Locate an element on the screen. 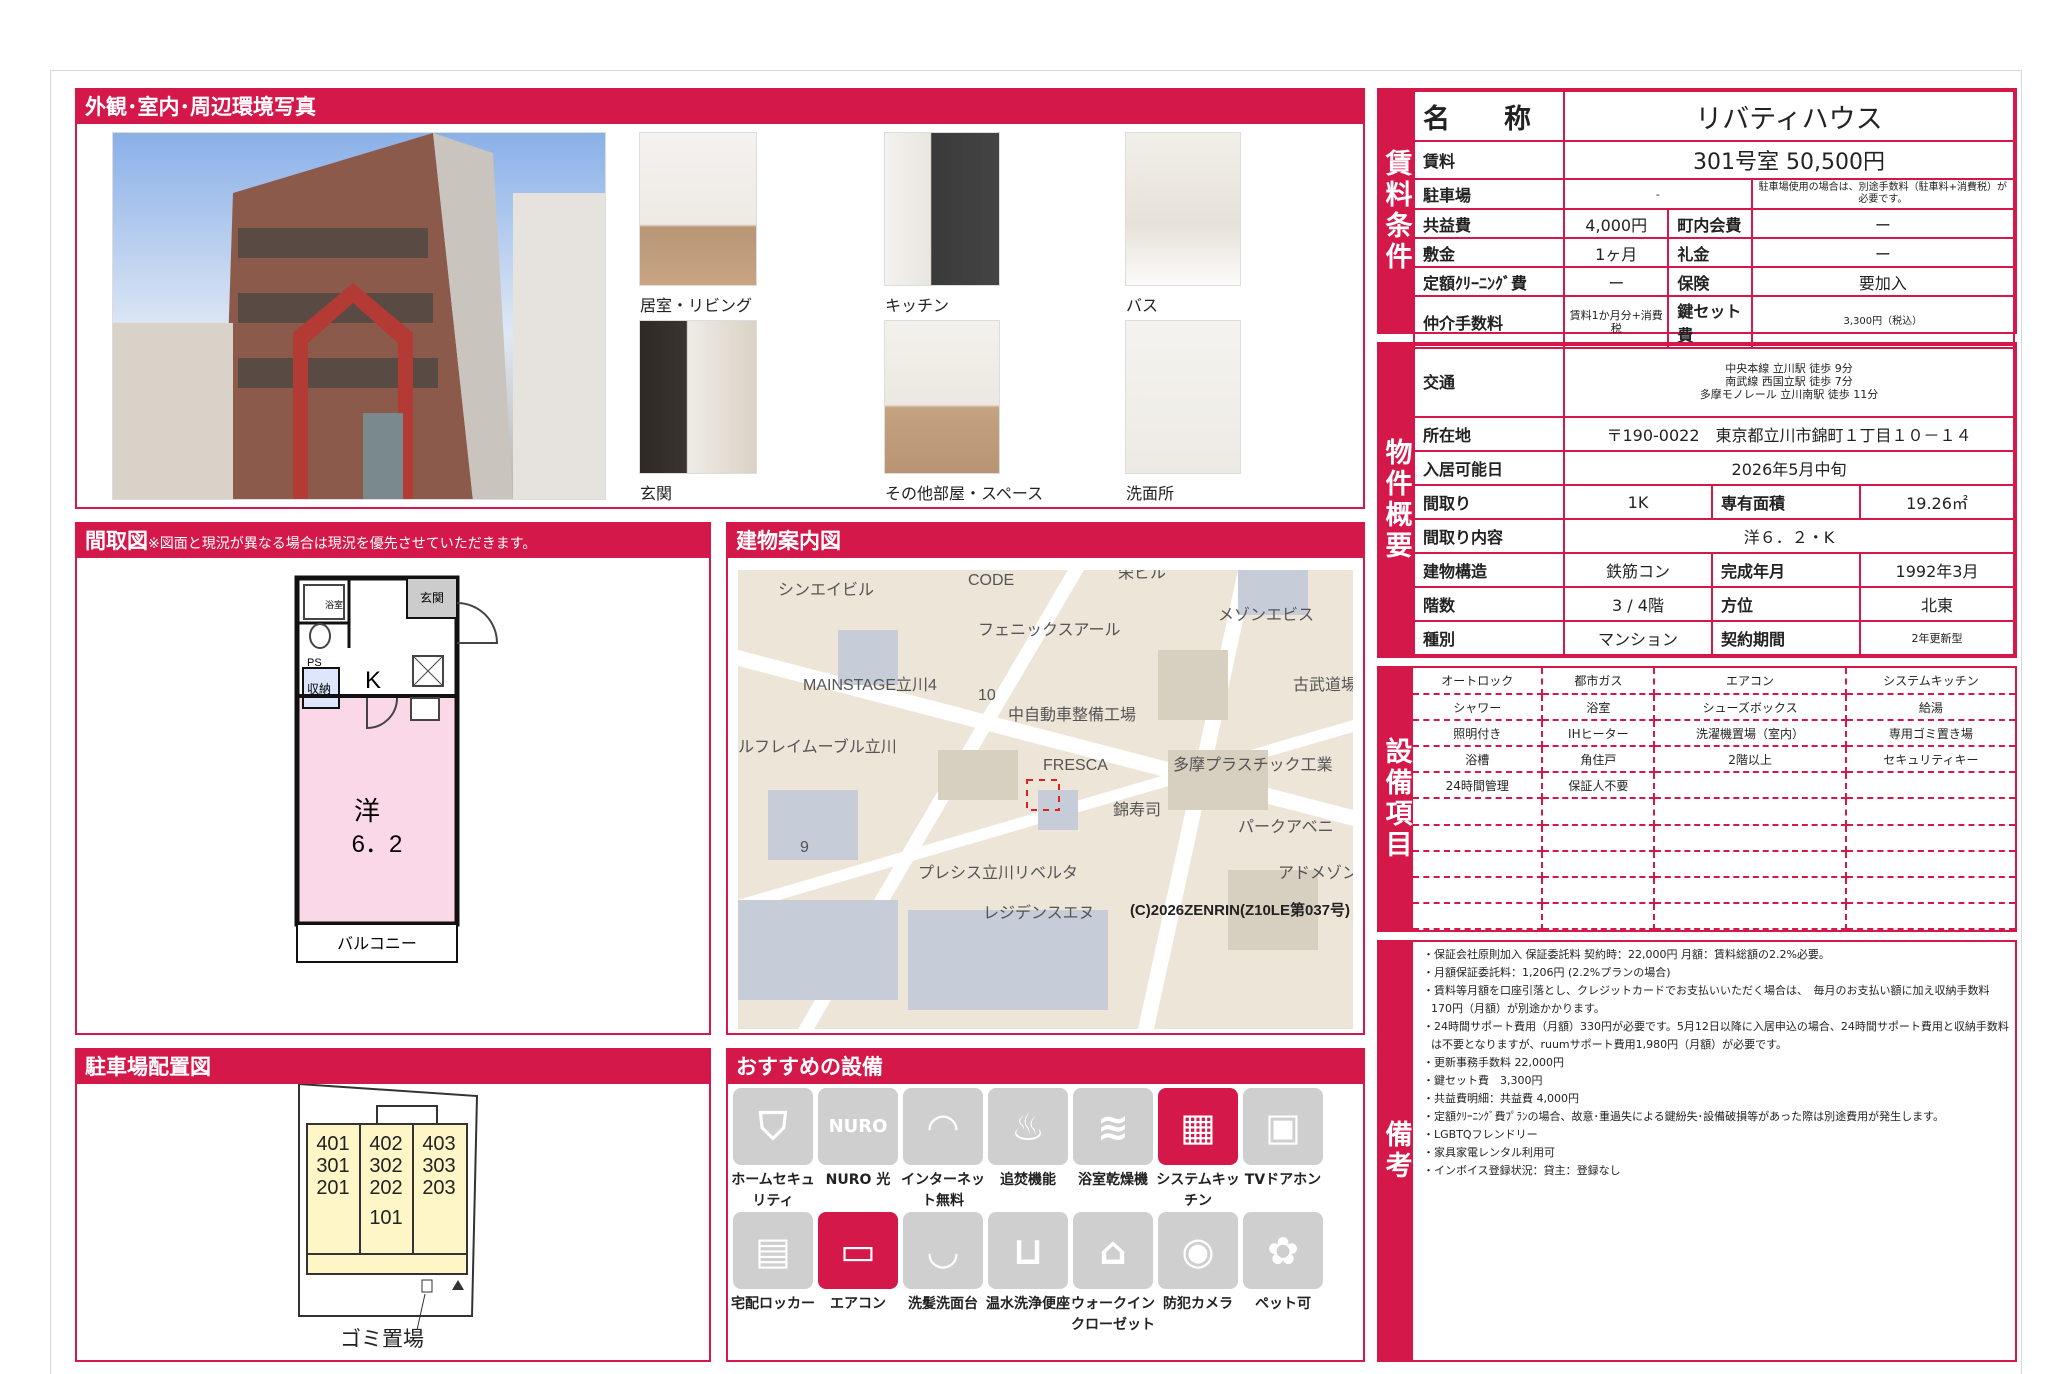 This screenshot has width=2056, height=1374. equipment-section-label: 設備項目 is located at coordinates (1396, 799).